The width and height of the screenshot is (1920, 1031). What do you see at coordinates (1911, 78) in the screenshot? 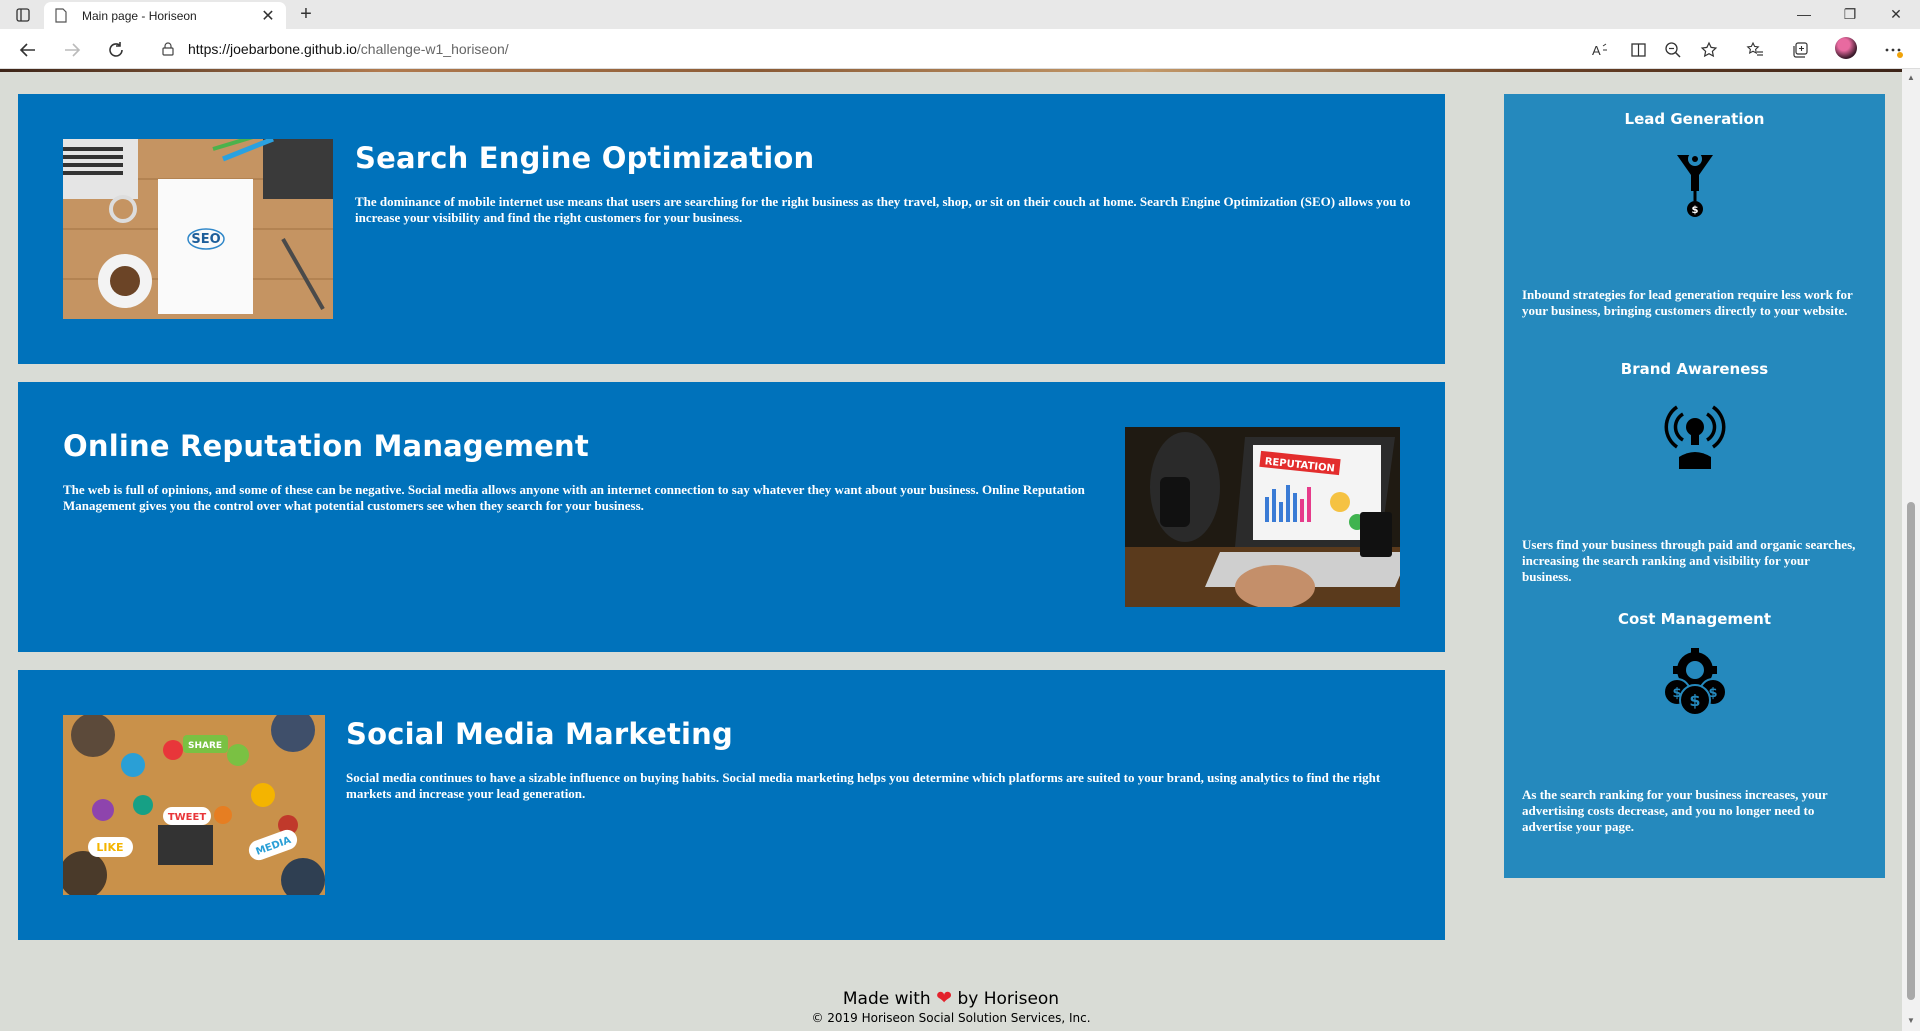
I see `scroll-up-icon: ▲` at bounding box center [1911, 78].